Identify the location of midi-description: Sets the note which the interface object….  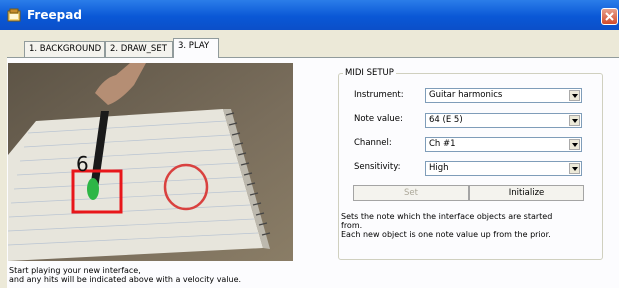
(471, 225).